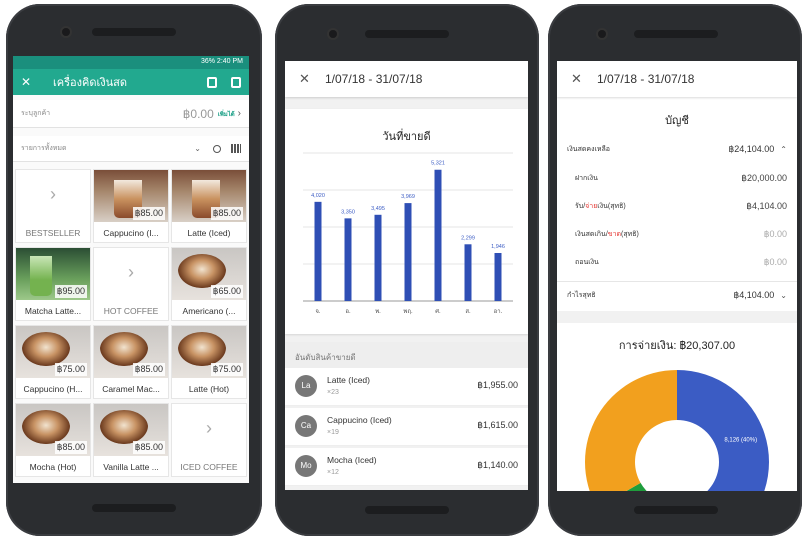 The height and width of the screenshot is (540, 802). I want to click on payments-title: การจ่ายเงิน: ฿20,307.00, so click(677, 346).